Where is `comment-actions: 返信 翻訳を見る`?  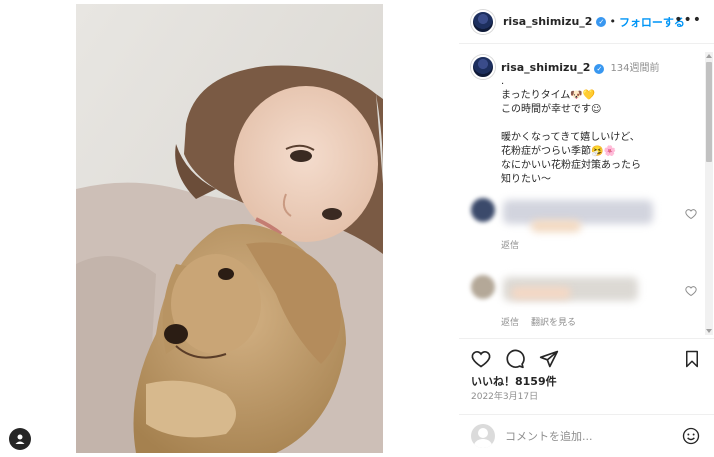
comment-actions: 返信 翻訳を見る is located at coordinates (538, 321).